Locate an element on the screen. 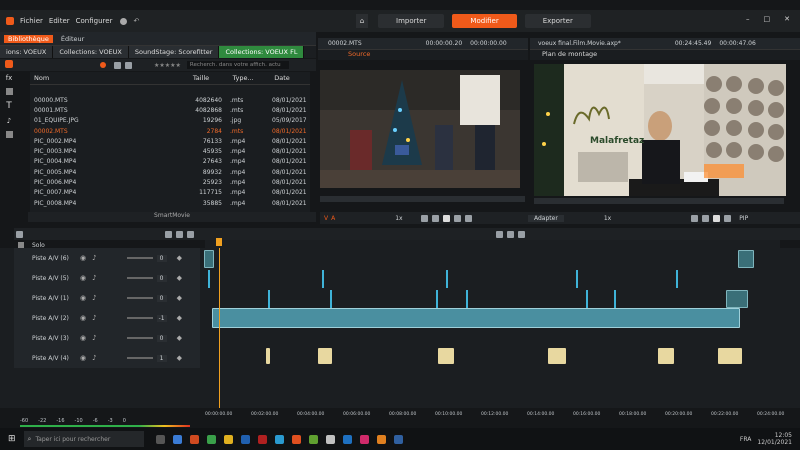 The width and height of the screenshot is (800, 450). playhead-line is located at coordinates (219, 328).